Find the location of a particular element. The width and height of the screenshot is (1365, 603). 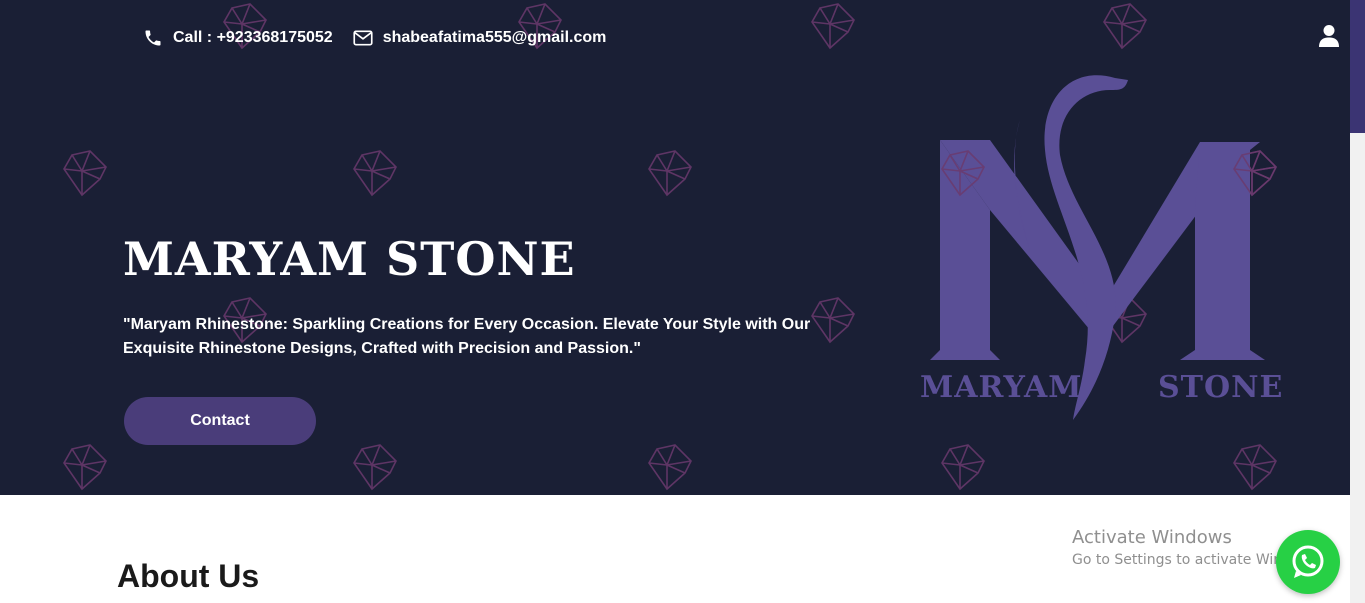

phone-link: Call : +923368175052 is located at coordinates (238, 38).